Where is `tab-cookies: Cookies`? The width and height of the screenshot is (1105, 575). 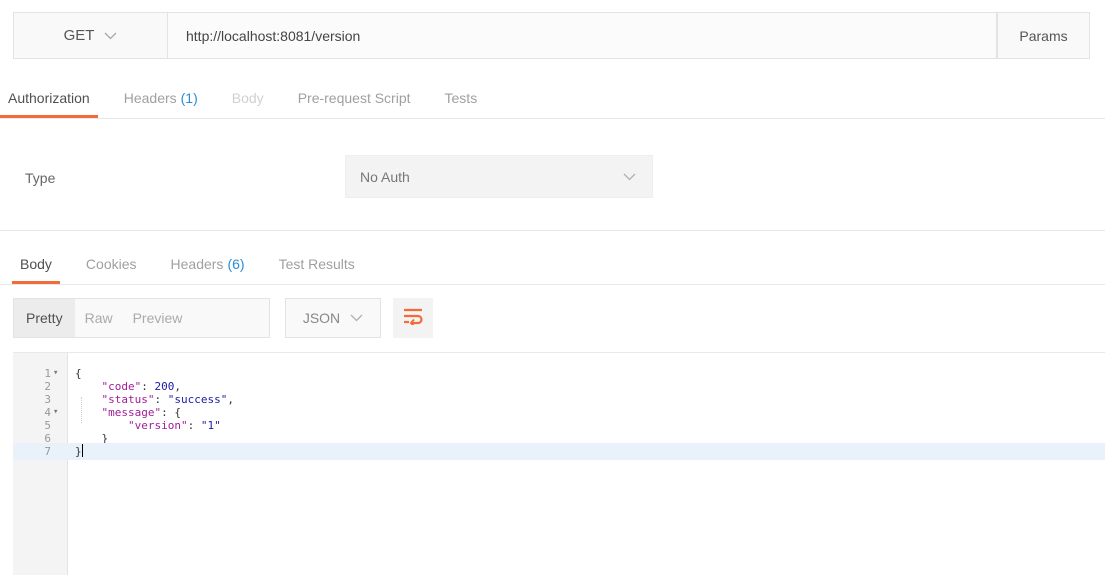
tab-cookies: Cookies is located at coordinates (111, 264).